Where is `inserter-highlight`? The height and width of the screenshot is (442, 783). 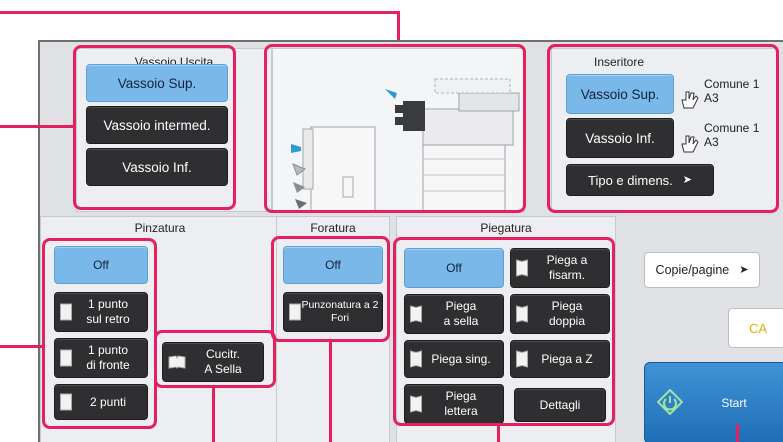 inserter-highlight is located at coordinates (663, 128).